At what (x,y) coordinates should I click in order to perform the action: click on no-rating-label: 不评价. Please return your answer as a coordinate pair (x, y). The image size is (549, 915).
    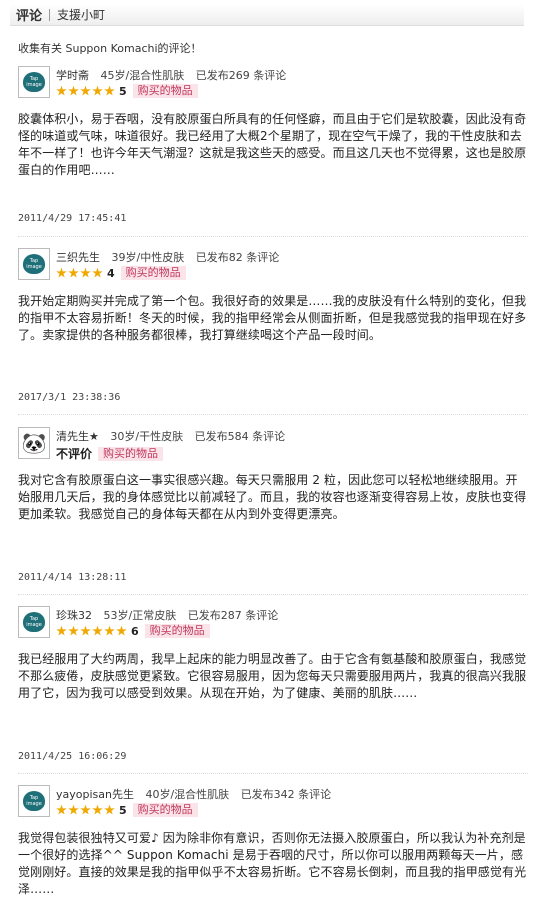
    Looking at the image, I should click on (74, 454).